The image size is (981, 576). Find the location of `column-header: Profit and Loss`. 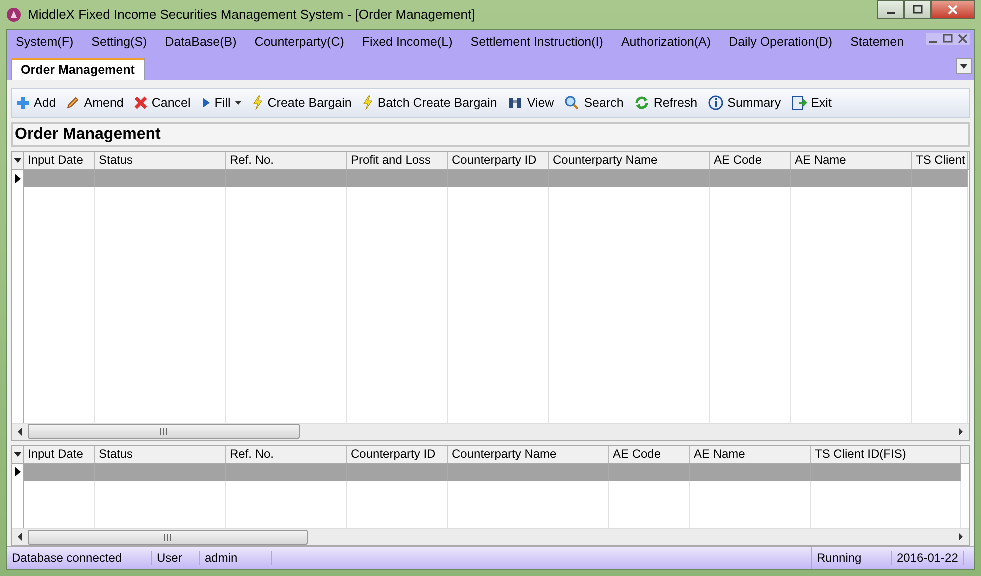

column-header: Profit and Loss is located at coordinates (397, 160).